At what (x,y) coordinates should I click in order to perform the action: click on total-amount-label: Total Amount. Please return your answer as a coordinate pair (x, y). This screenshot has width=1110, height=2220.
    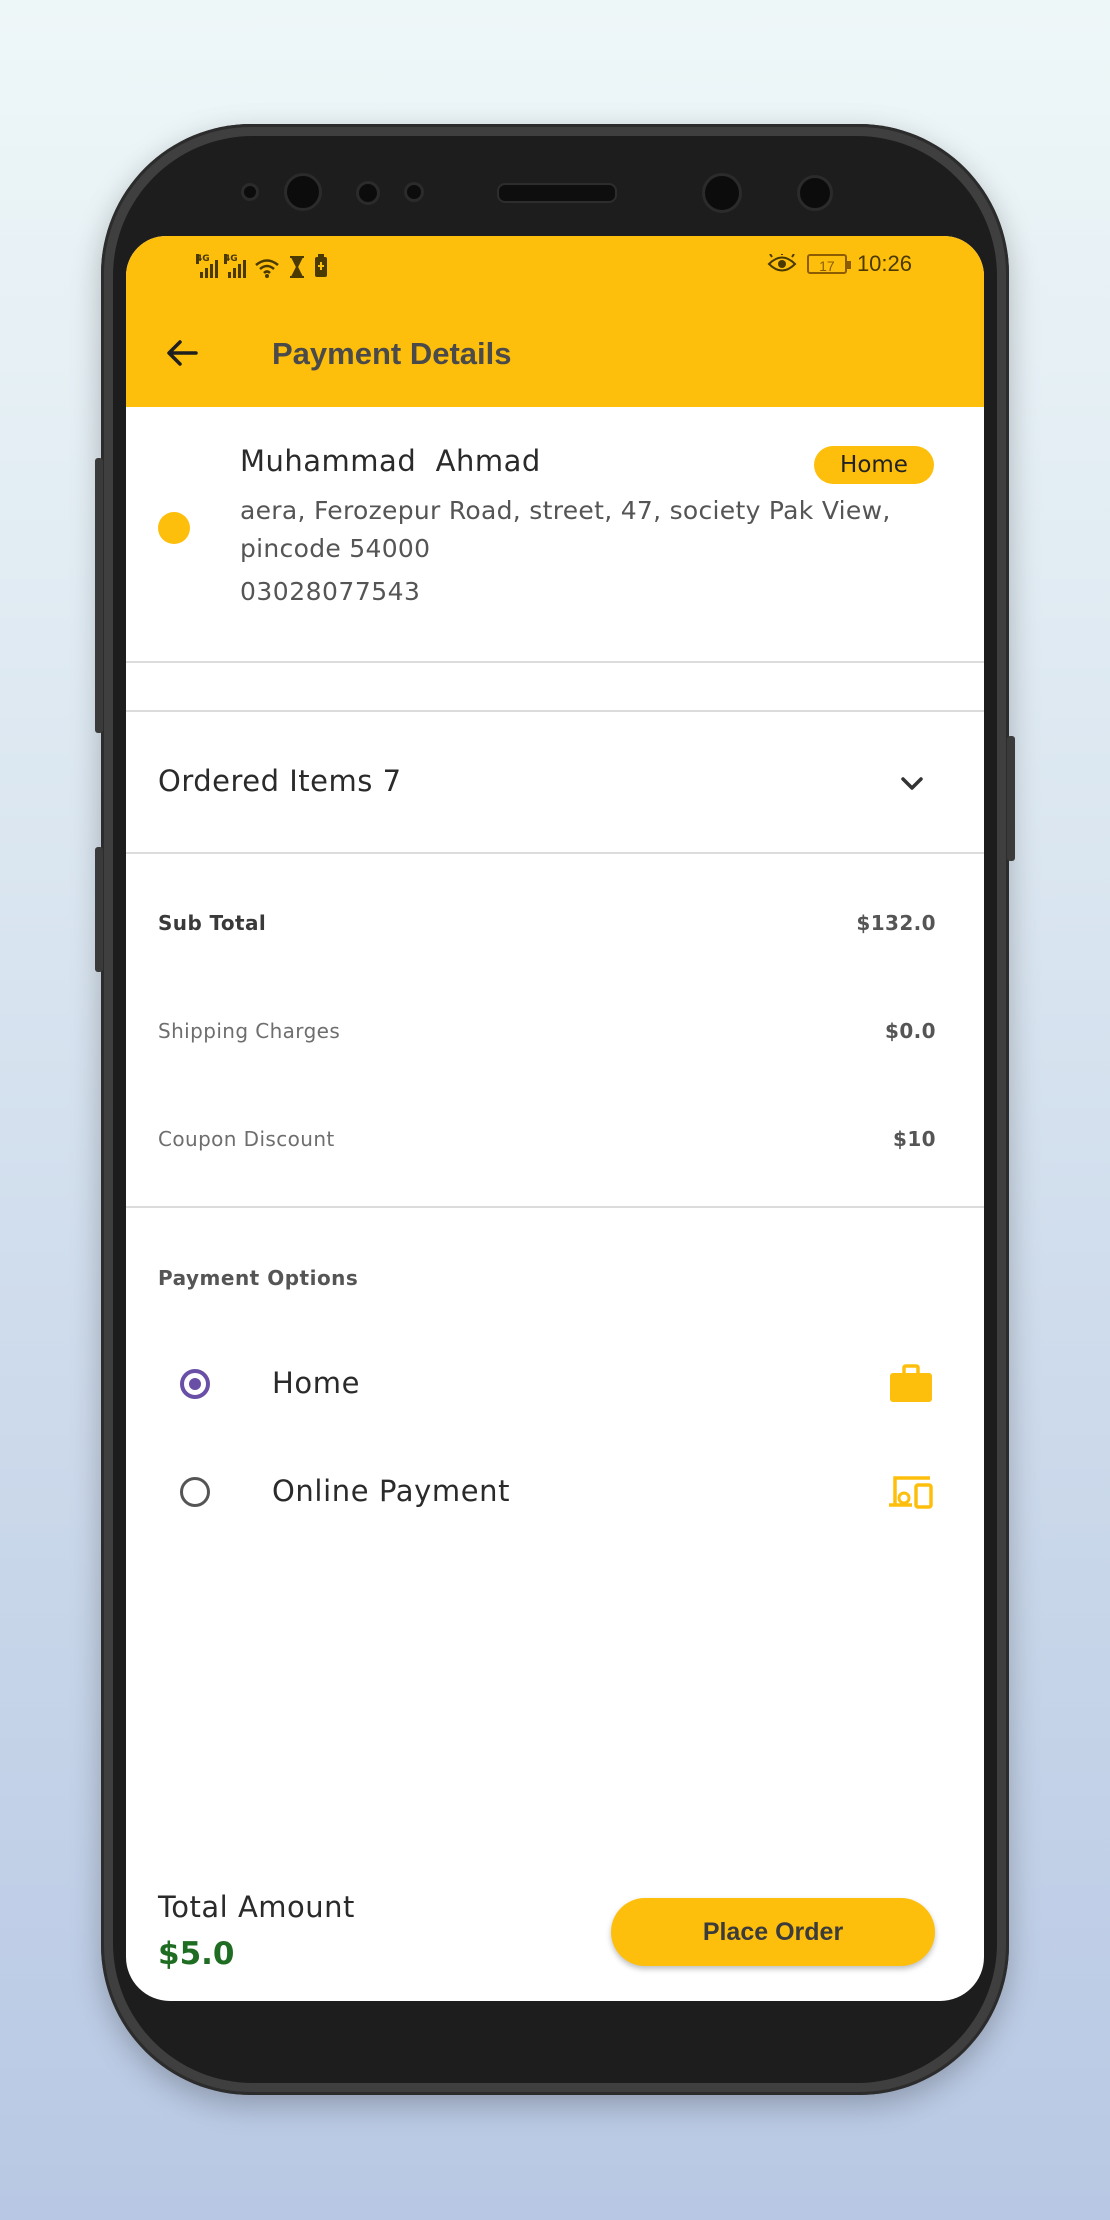
    Looking at the image, I should click on (256, 1907).